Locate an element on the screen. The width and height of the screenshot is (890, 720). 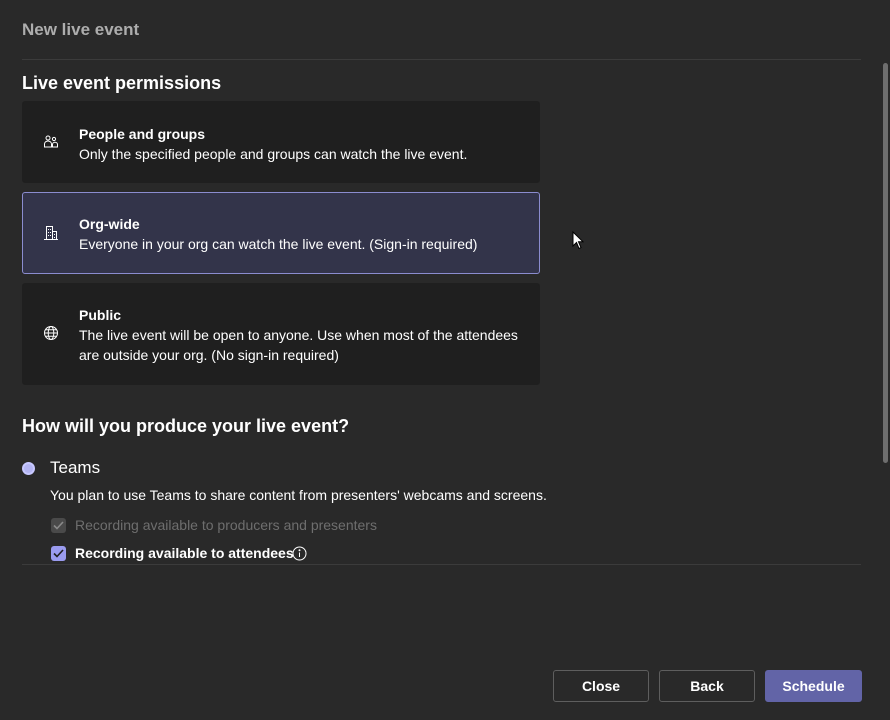
teams-radio is located at coordinates (28, 468).